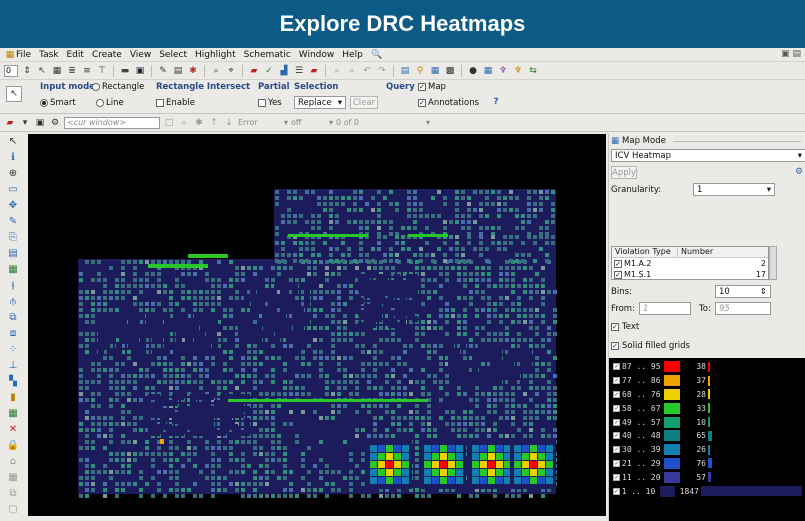 The width and height of the screenshot is (805, 521). What do you see at coordinates (13, 413) in the screenshot?
I see `measure-tool-icon: ▦` at bounding box center [13, 413].